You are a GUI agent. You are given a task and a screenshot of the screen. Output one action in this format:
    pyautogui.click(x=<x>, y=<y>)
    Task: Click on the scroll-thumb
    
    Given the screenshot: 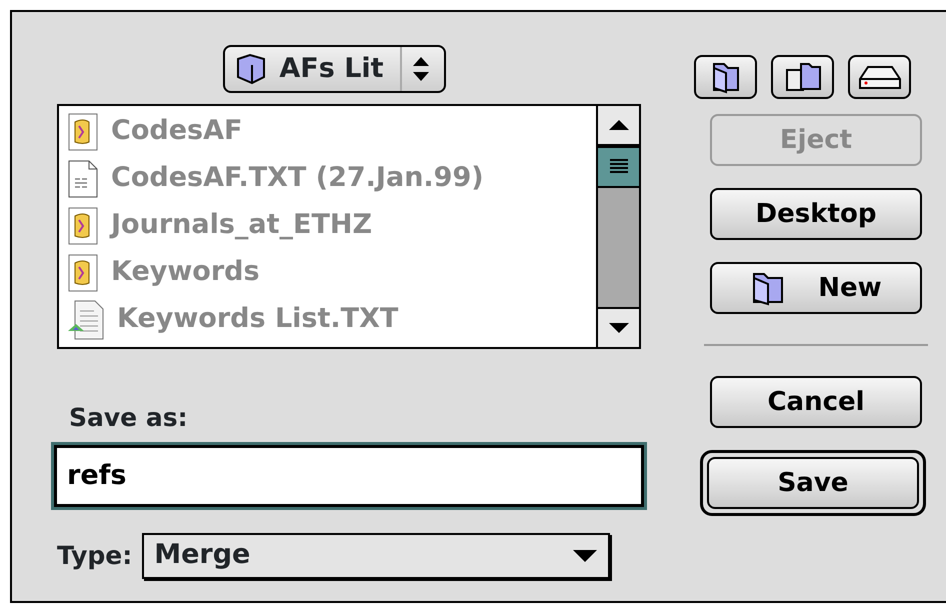 What is the action you would take?
    pyautogui.click(x=618, y=167)
    